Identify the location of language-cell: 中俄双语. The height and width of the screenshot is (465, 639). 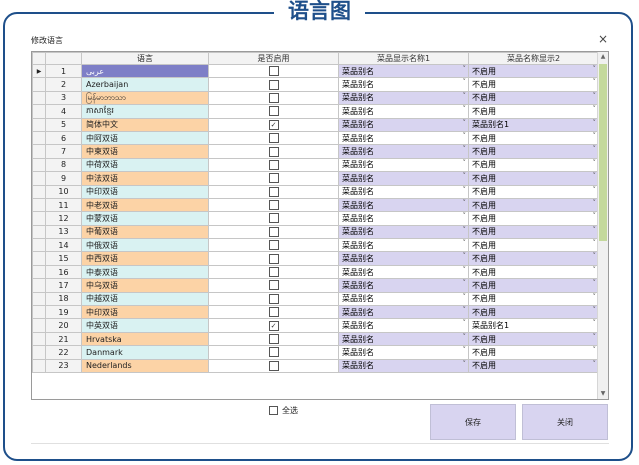
(145, 245).